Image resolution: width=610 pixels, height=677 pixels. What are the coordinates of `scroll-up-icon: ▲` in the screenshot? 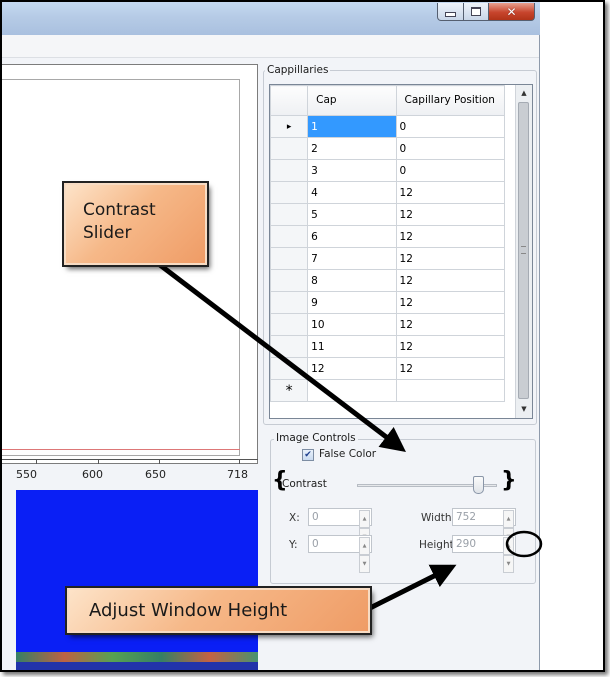 It's located at (524, 93).